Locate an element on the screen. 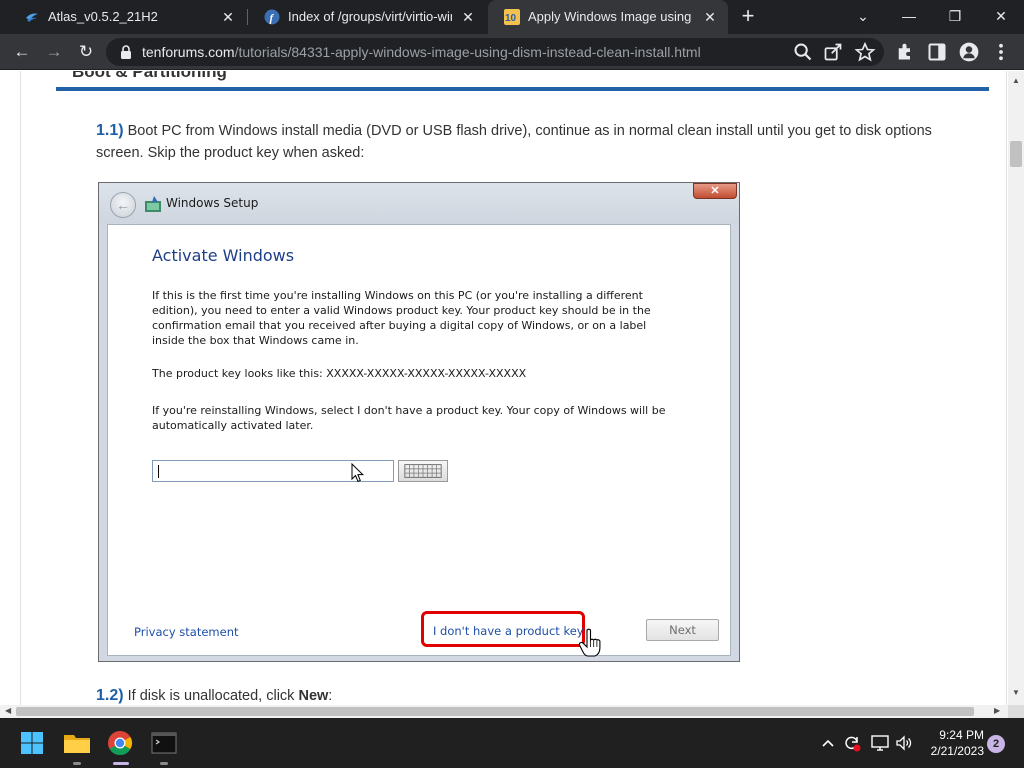  scroll-right-icon: ▶ is located at coordinates (997, 710).